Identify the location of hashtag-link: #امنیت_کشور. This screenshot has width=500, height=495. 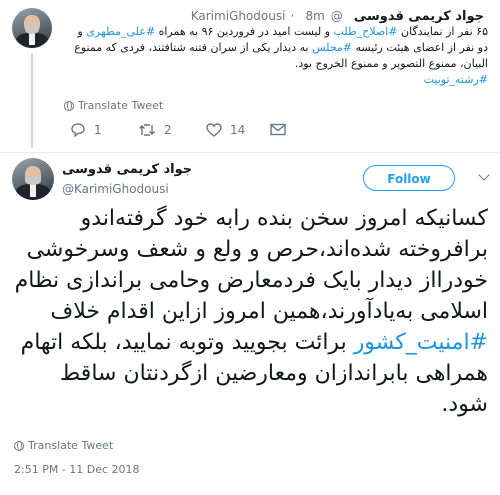
(421, 342).